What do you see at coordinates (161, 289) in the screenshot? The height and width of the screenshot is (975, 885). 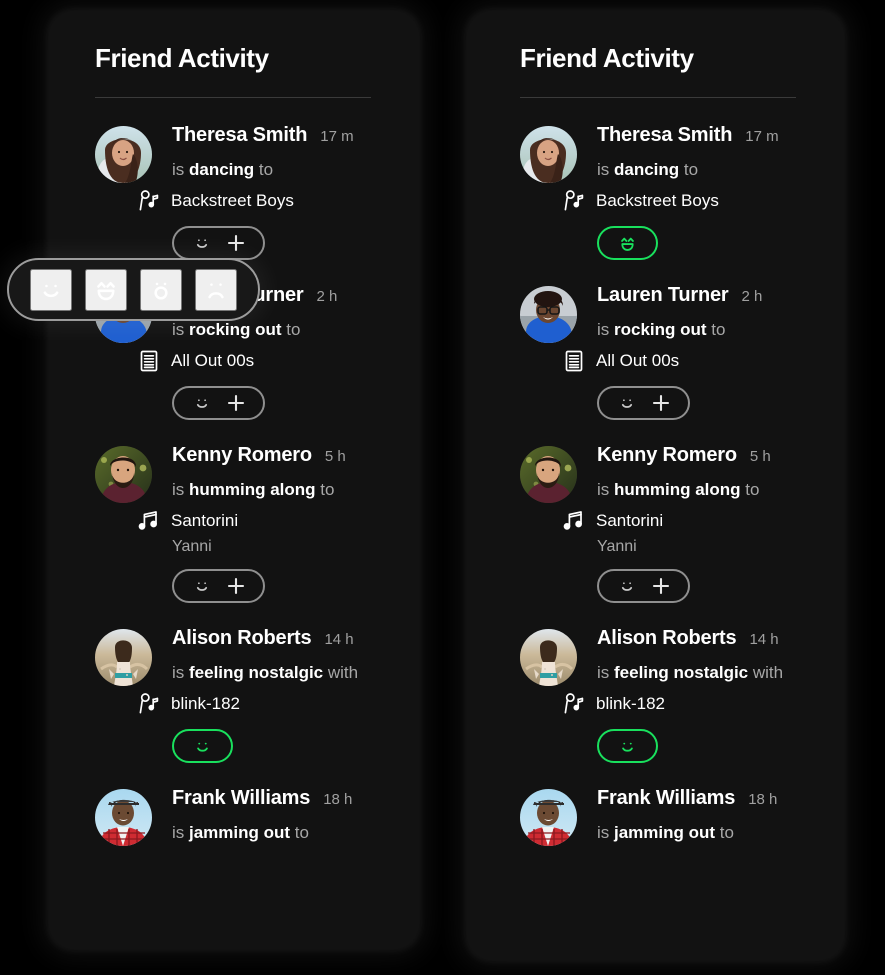 I see `surprised-face-icon` at bounding box center [161, 289].